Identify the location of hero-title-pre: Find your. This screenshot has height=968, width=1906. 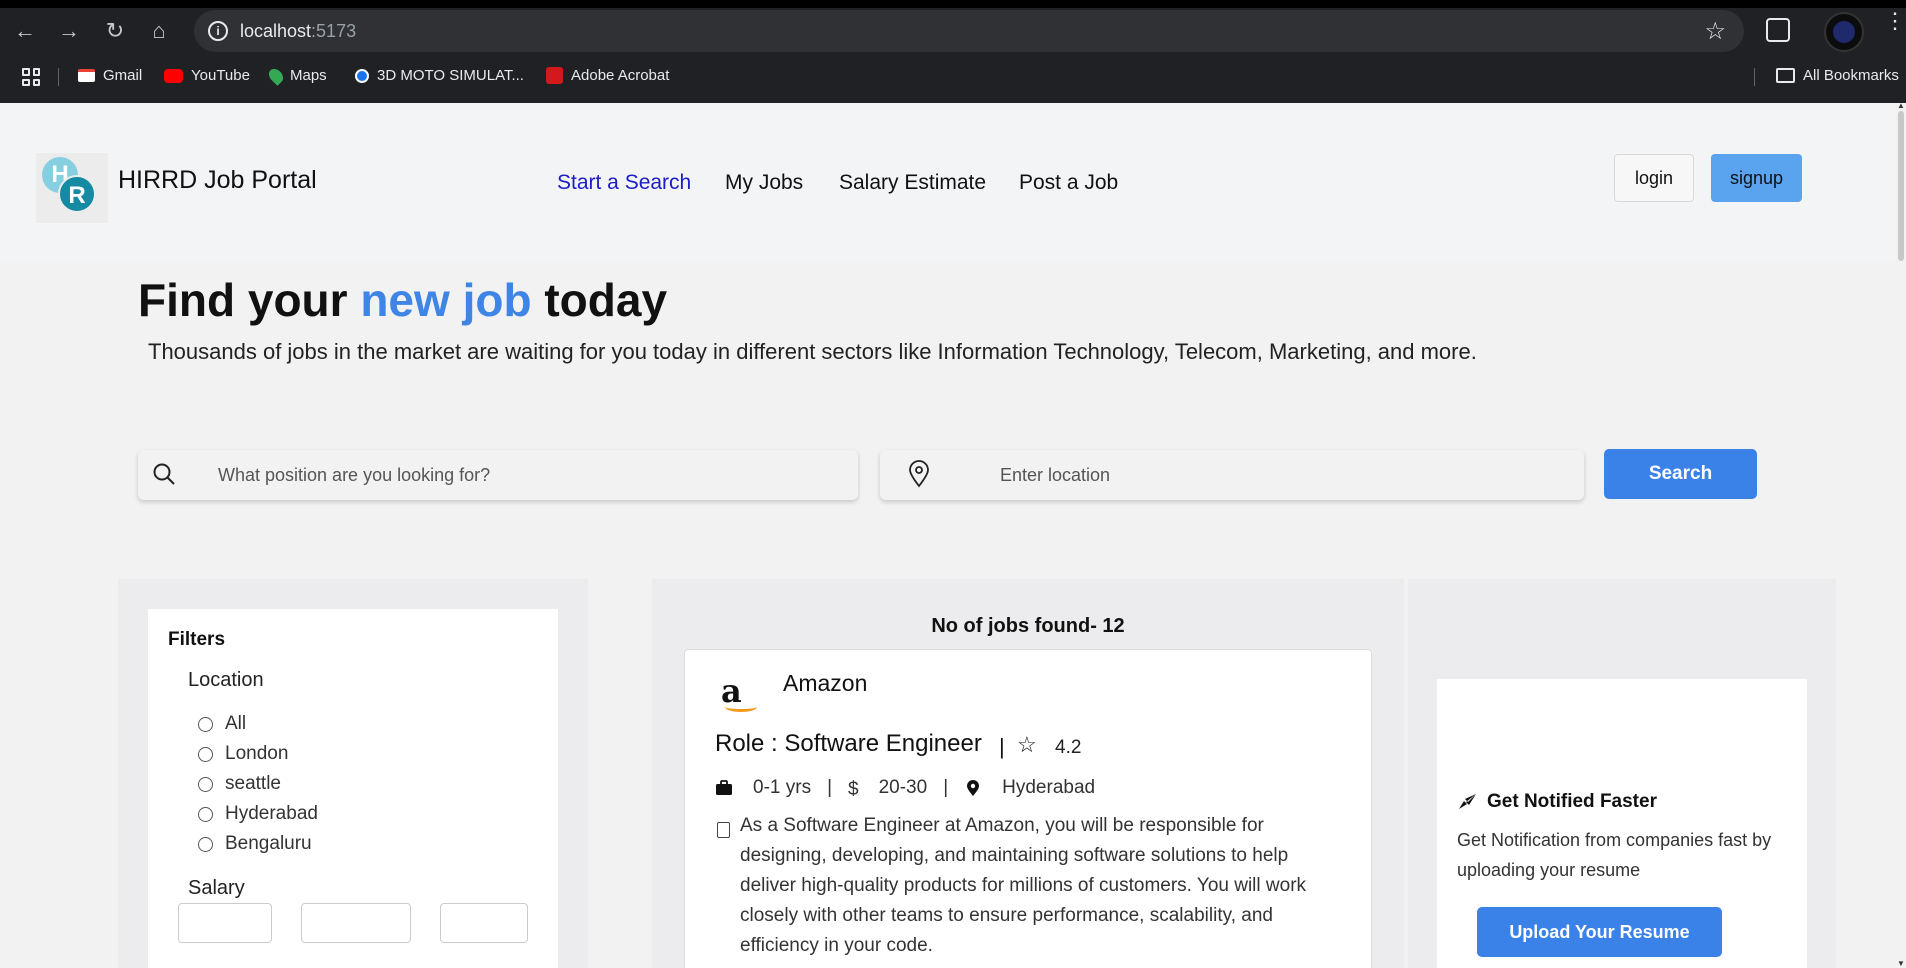
(249, 300).